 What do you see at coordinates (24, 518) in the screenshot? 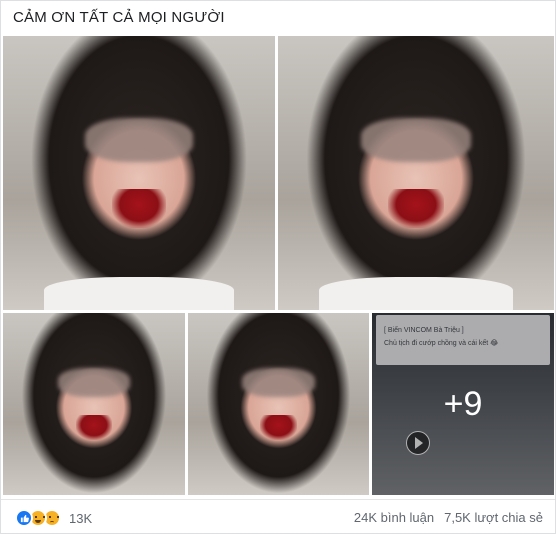
I see `like-icon` at bounding box center [24, 518].